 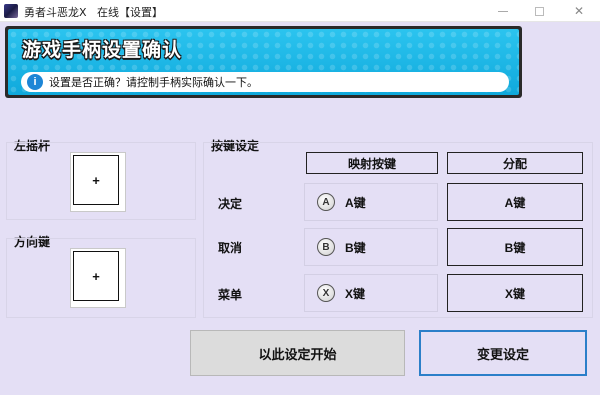 I want to click on assign-button-cancel: B键, so click(x=515, y=247).